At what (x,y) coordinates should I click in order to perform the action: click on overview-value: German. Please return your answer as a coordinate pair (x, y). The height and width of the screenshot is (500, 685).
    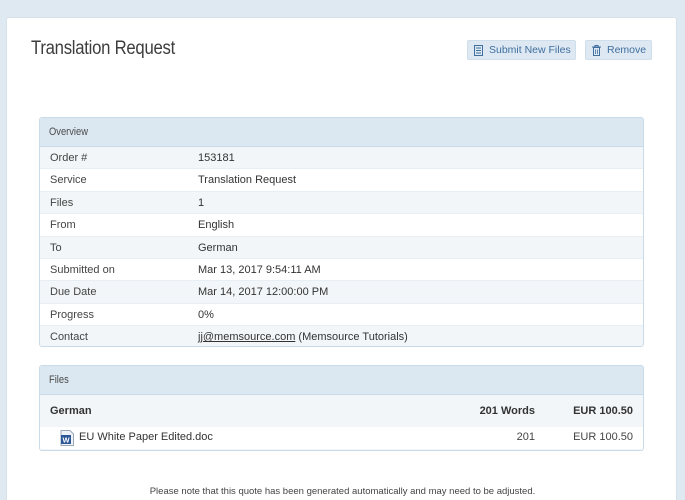
    Looking at the image, I should click on (218, 247).